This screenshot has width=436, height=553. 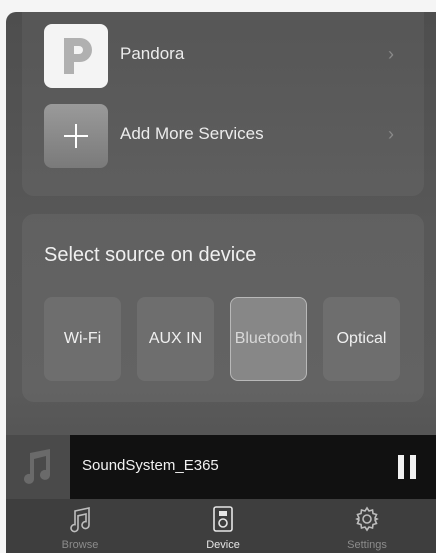 I want to click on tab-label: Device, so click(x=223, y=545).